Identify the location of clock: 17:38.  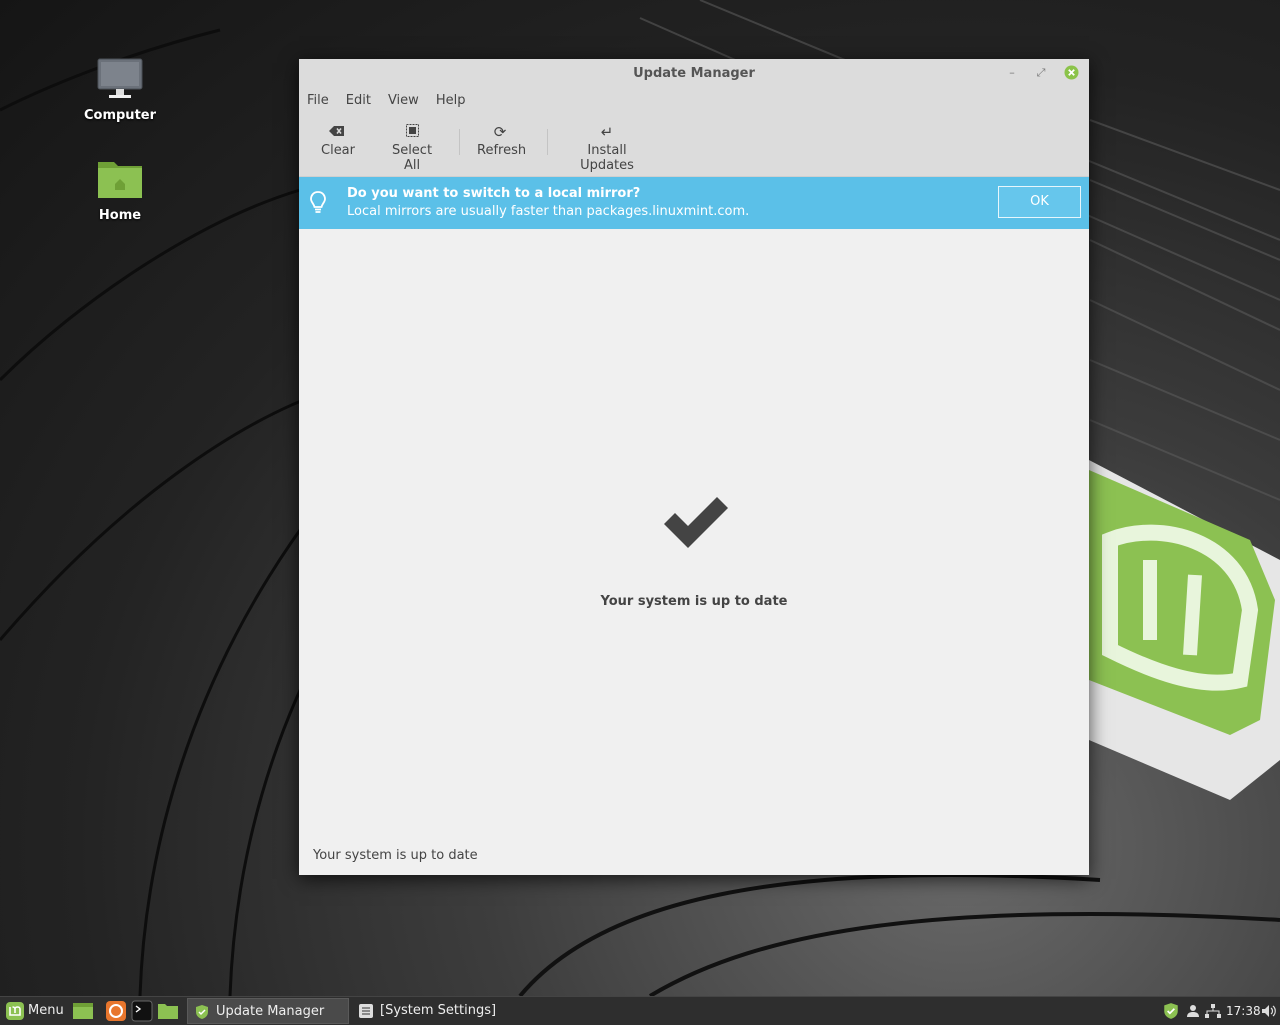
(1243, 1011).